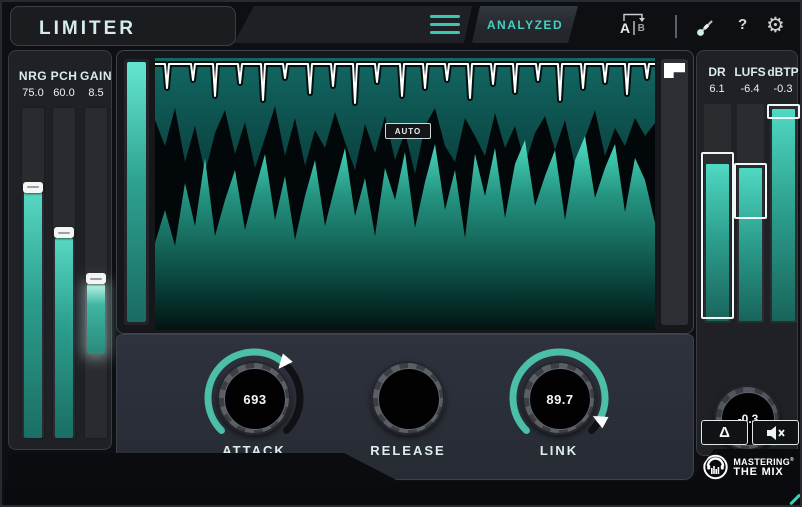  I want to click on input-controls-panel: NRG 75.0 PCH 60.0 GAIN 8.5, so click(60, 250).